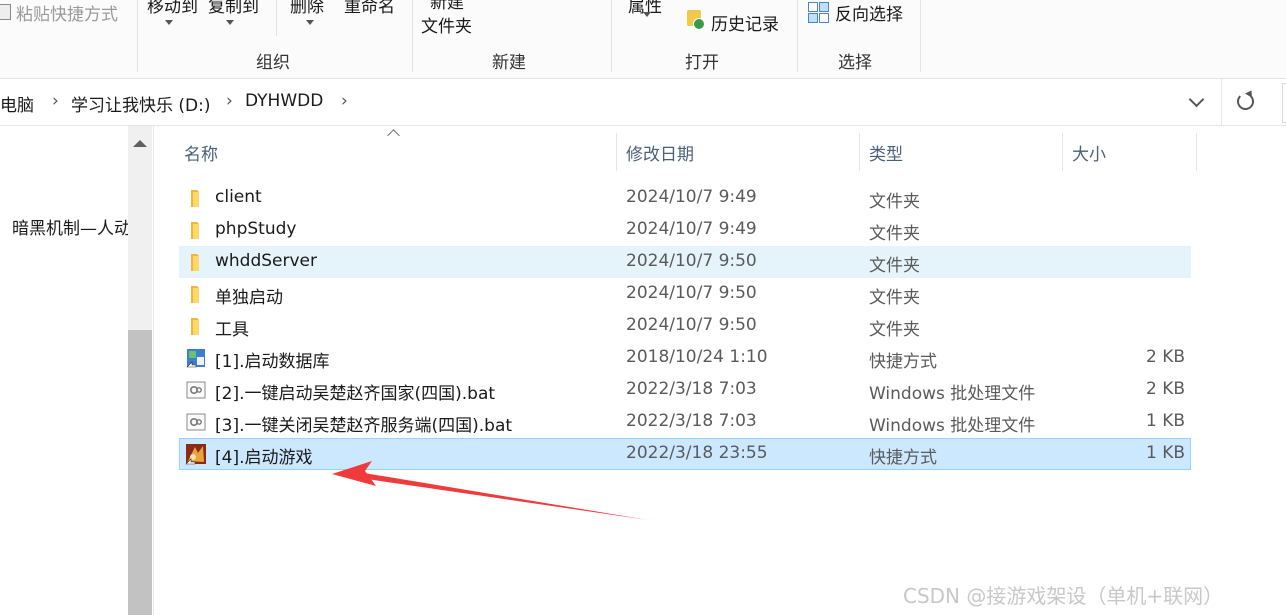 The width and height of the screenshot is (1286, 615). I want to click on arrow-head, so click(354, 473).